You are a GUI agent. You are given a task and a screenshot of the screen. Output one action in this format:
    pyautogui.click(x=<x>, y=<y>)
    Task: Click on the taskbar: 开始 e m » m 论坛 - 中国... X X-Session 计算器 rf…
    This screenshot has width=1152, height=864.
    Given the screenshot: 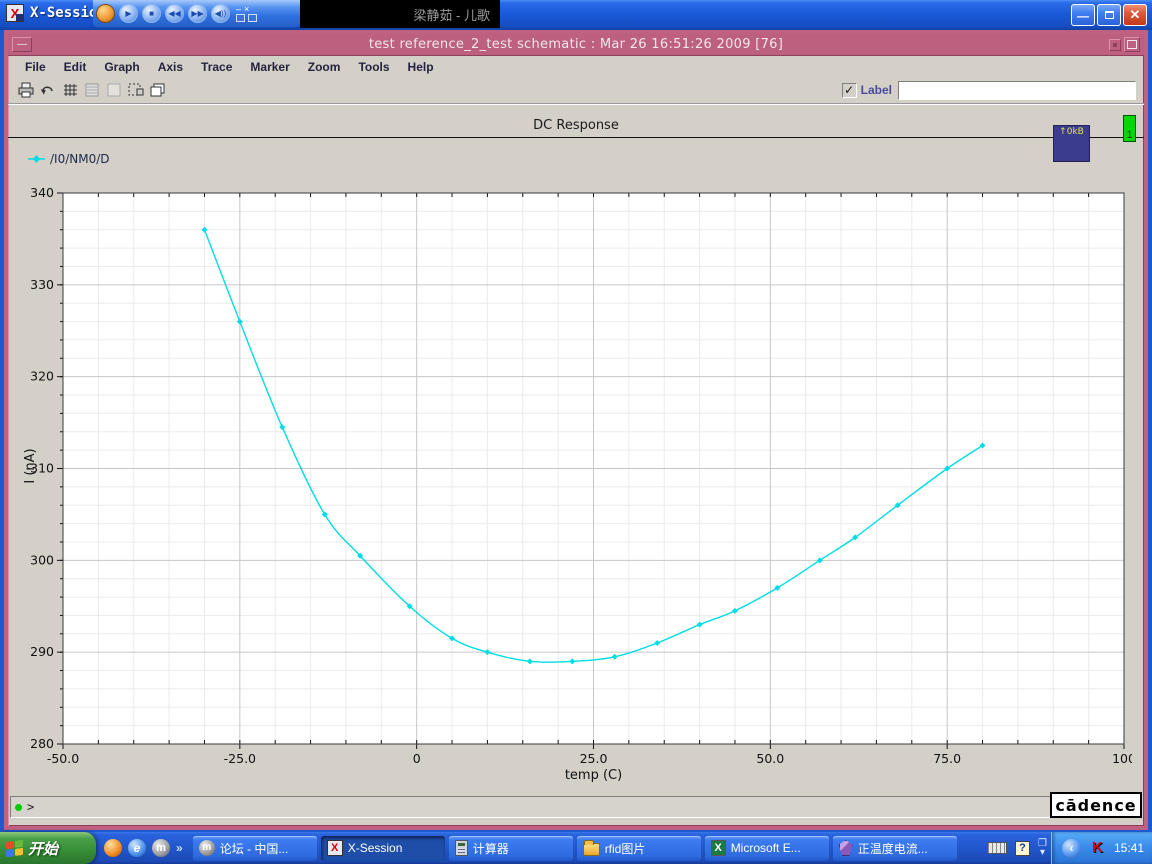 What is the action you would take?
    pyautogui.click(x=576, y=848)
    